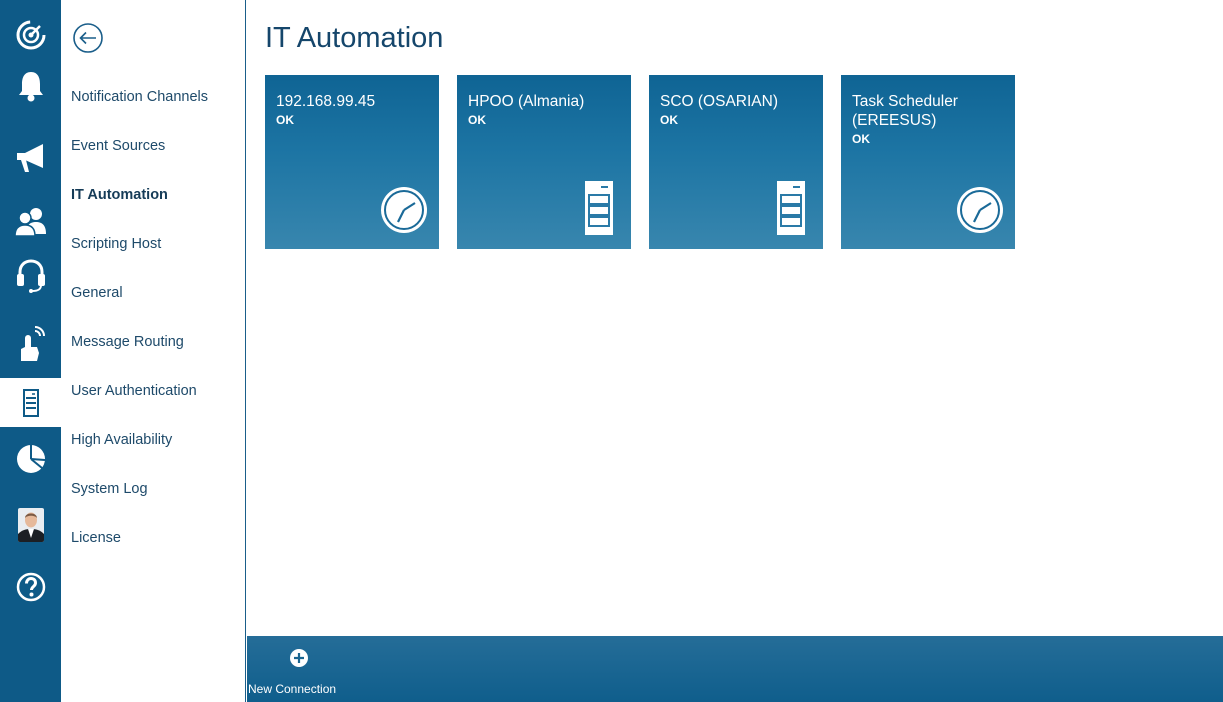 This screenshot has width=1223, height=702. I want to click on new-connection-button: New Connection, so click(299, 669).